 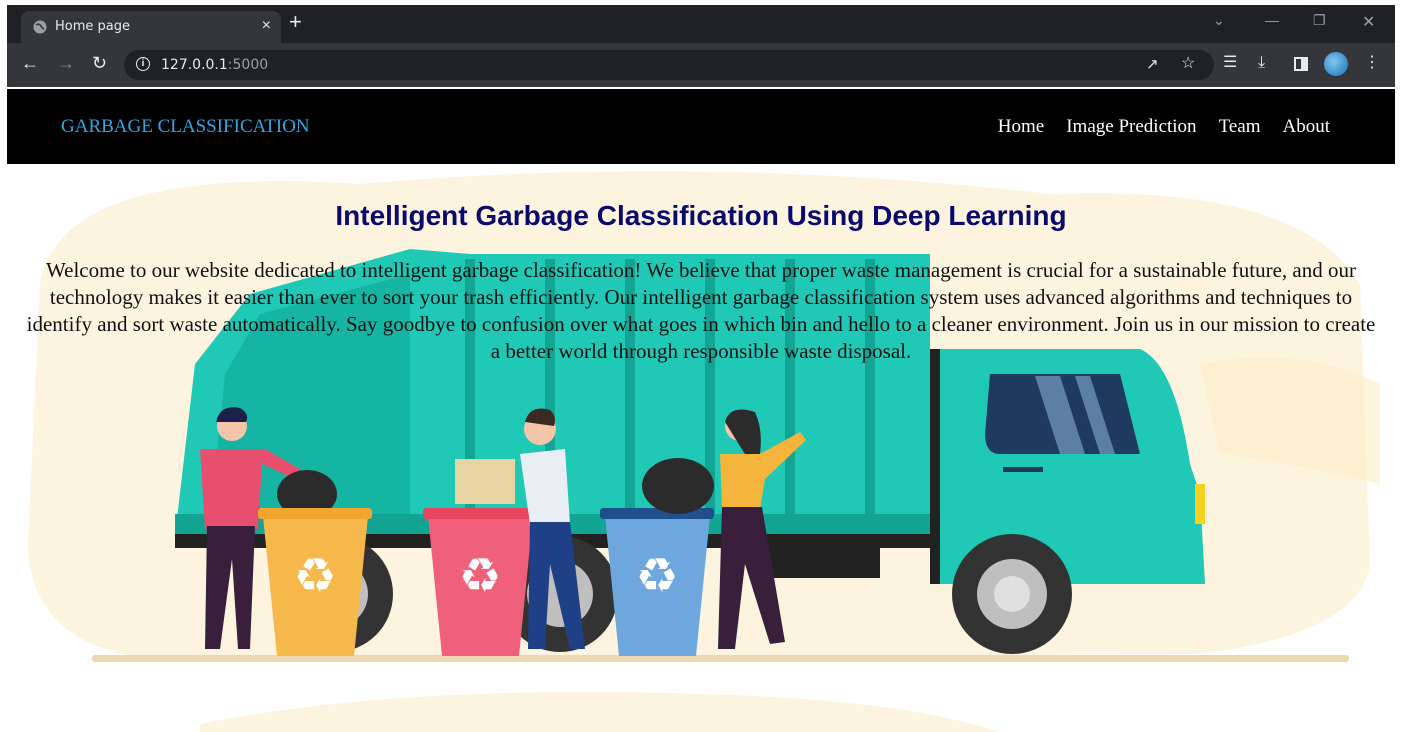 What do you see at coordinates (266, 26) in the screenshot?
I see `tab-close-icon: ×` at bounding box center [266, 26].